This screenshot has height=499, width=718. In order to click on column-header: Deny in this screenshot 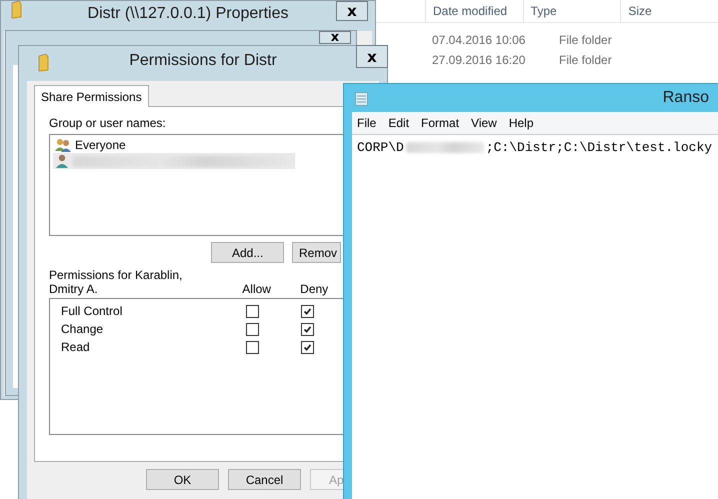, I will do `click(315, 289)`.